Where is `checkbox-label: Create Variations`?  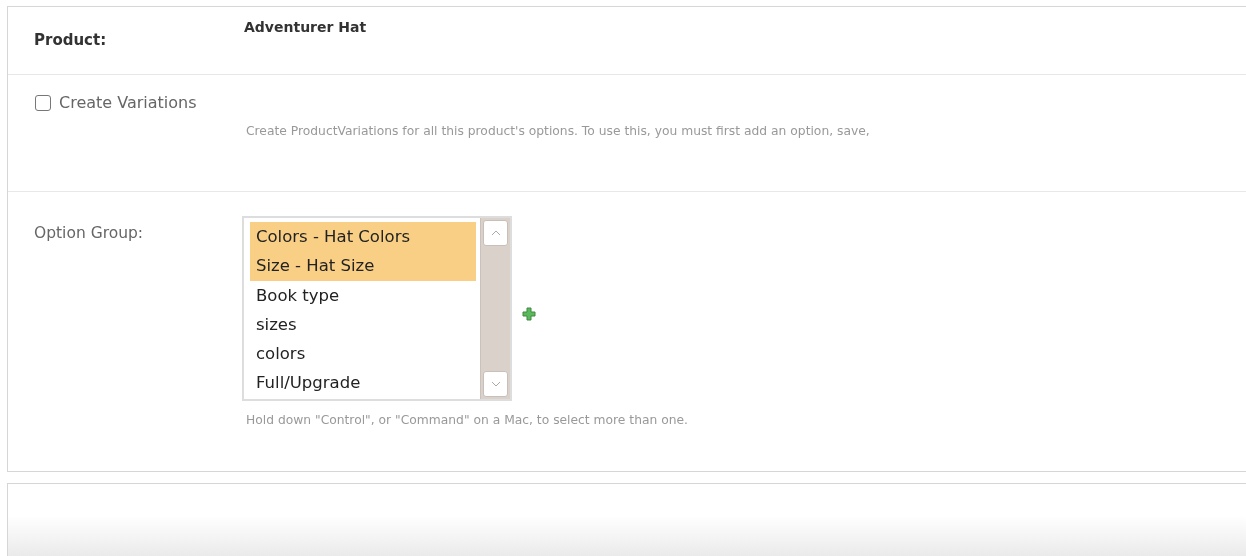 checkbox-label: Create Variations is located at coordinates (128, 102).